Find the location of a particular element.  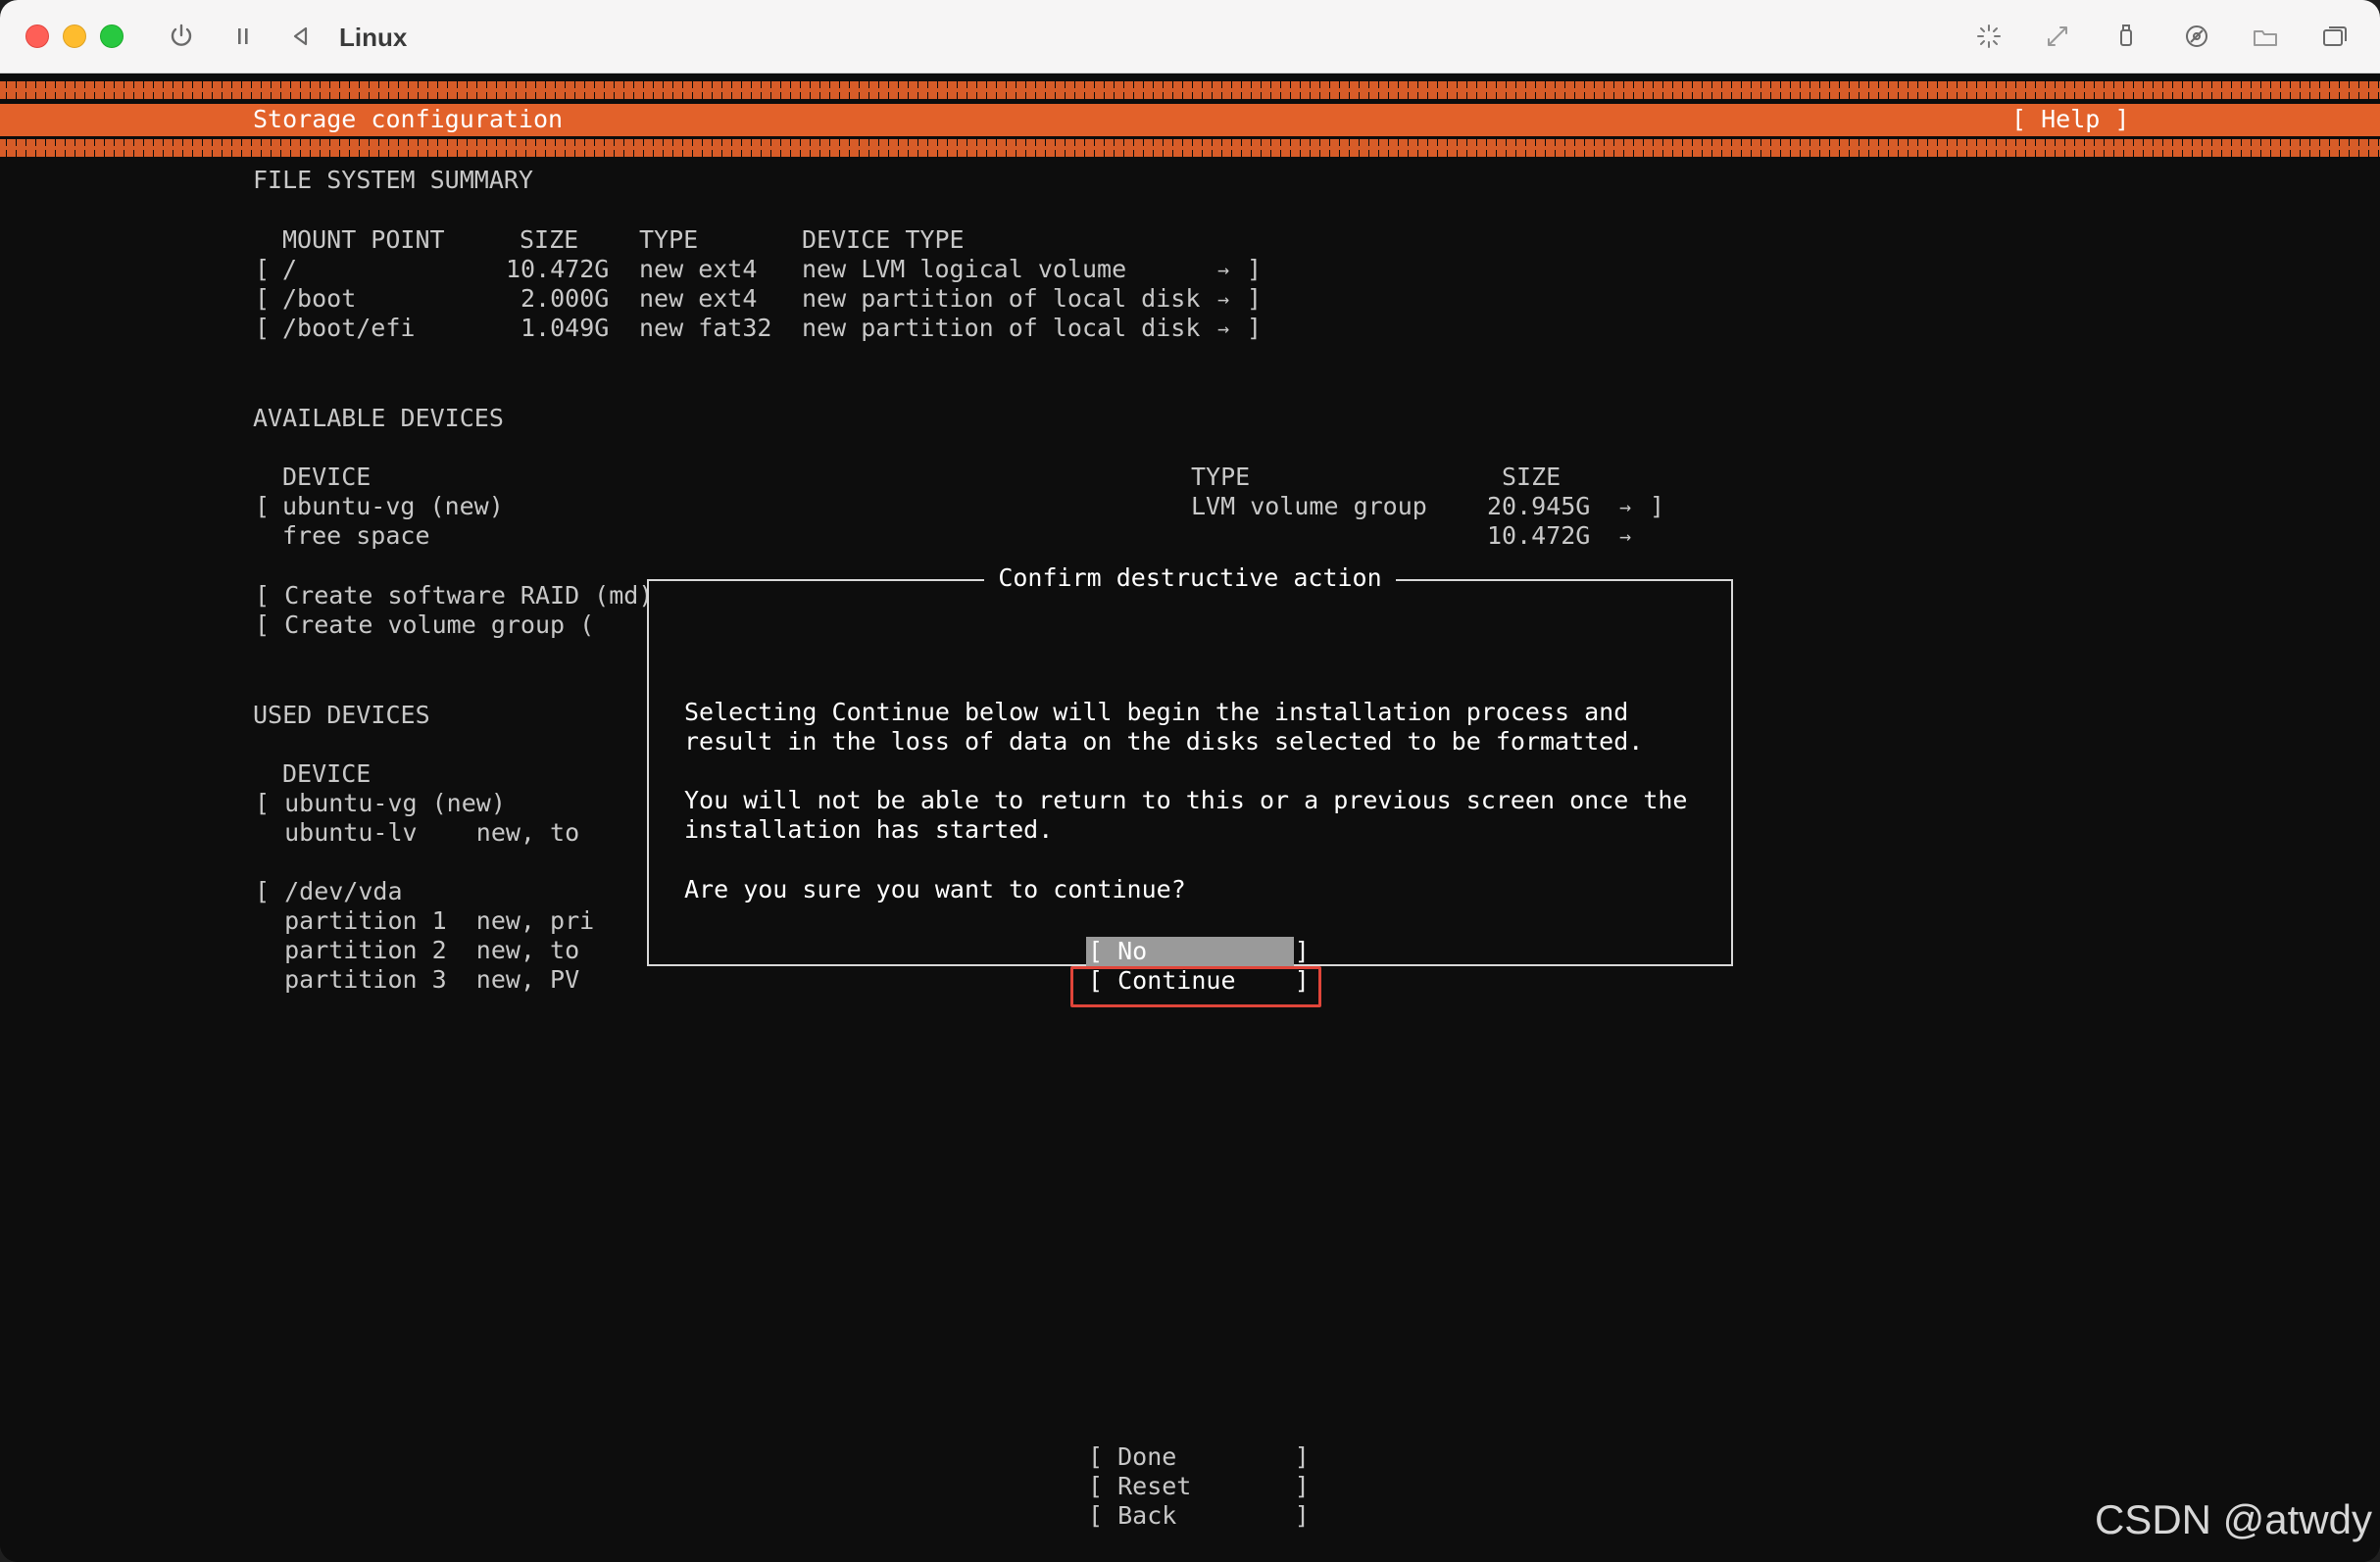

header-stripe-bottom is located at coordinates (1190, 148).